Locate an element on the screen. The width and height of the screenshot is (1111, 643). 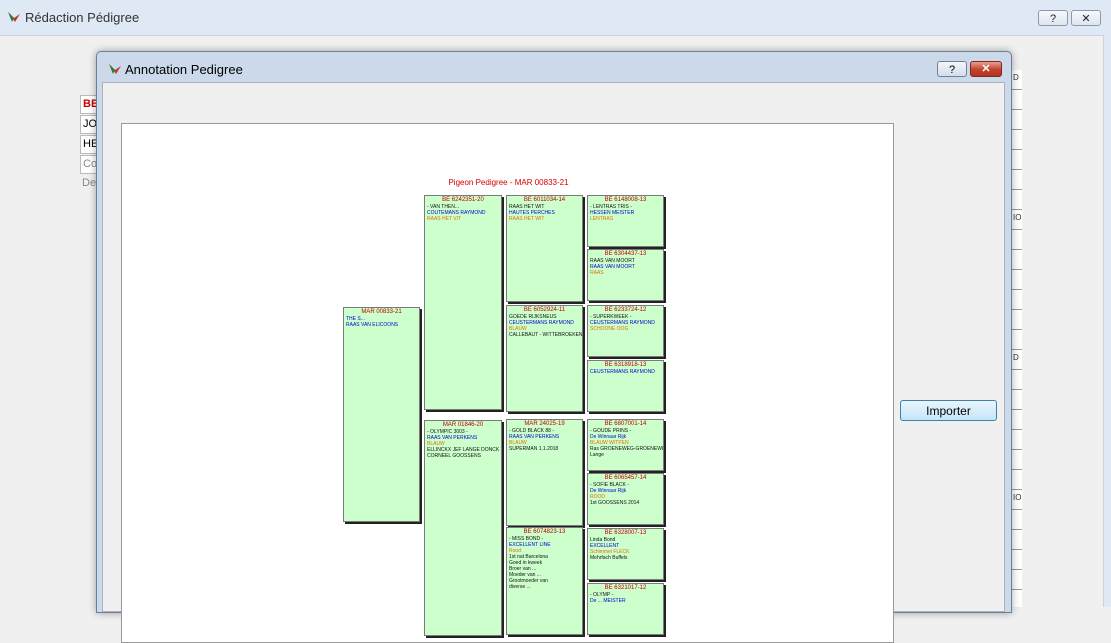
pigeon-info-line: RAAS VAN ELICOONS is located at coordinates (372, 325).